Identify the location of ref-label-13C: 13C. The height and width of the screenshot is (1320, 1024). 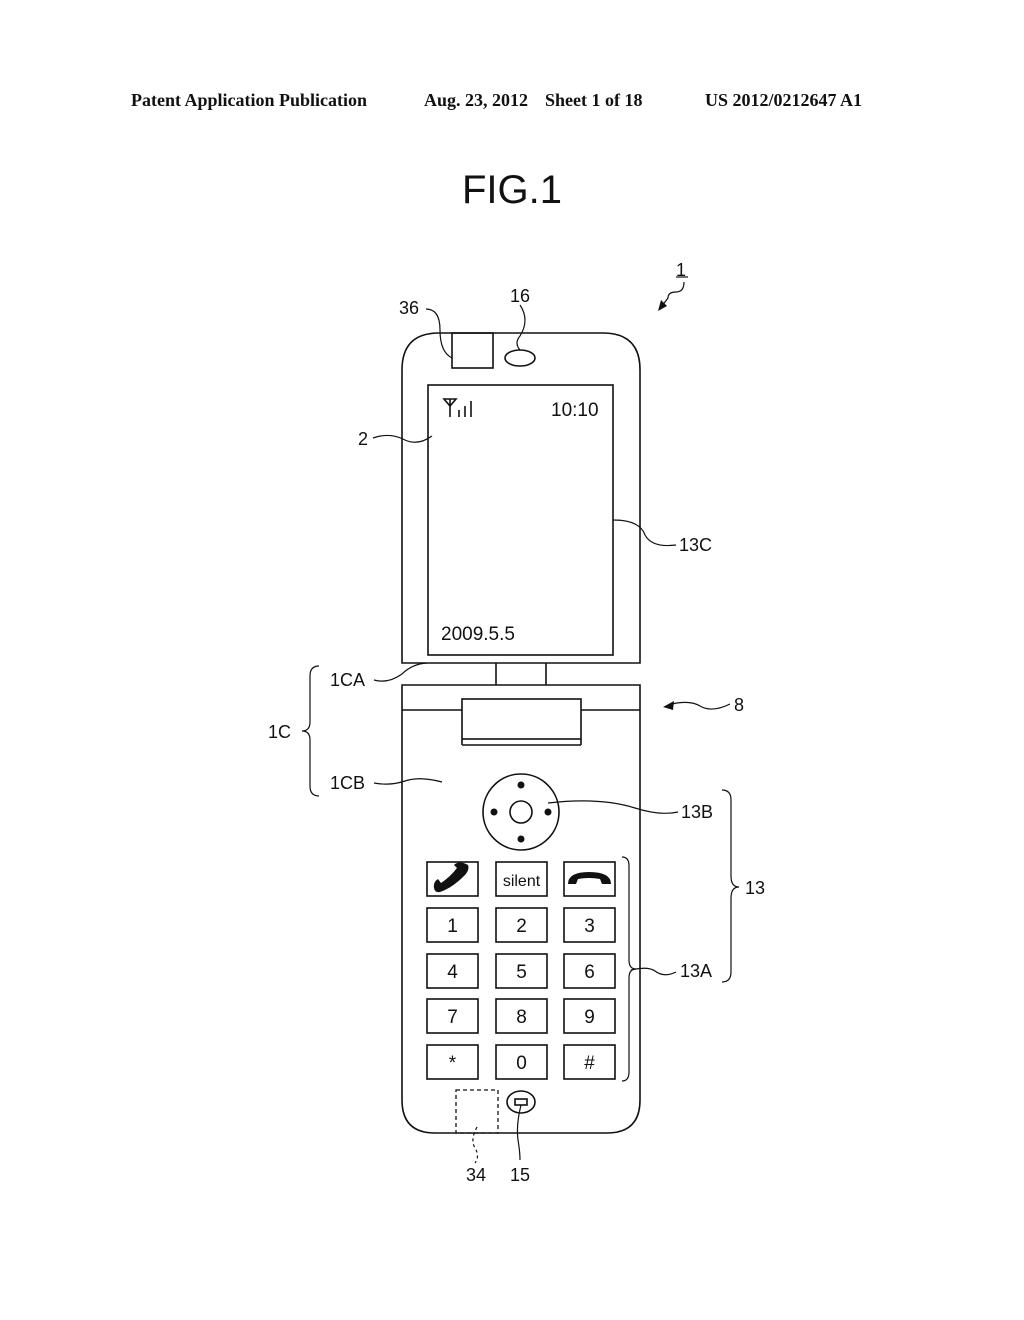
(695, 545).